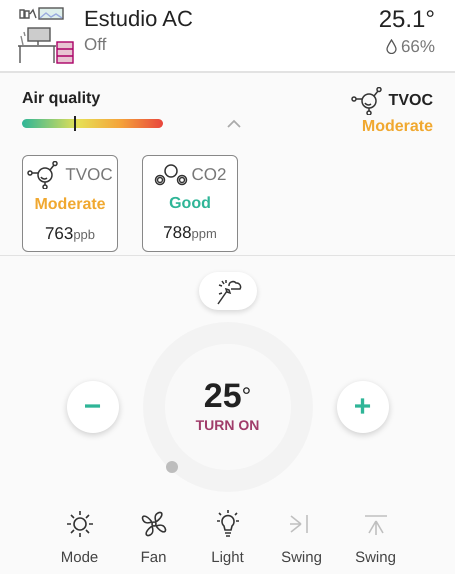 The width and height of the screenshot is (455, 574). What do you see at coordinates (139, 19) in the screenshot?
I see `device-name: Estudio AC` at bounding box center [139, 19].